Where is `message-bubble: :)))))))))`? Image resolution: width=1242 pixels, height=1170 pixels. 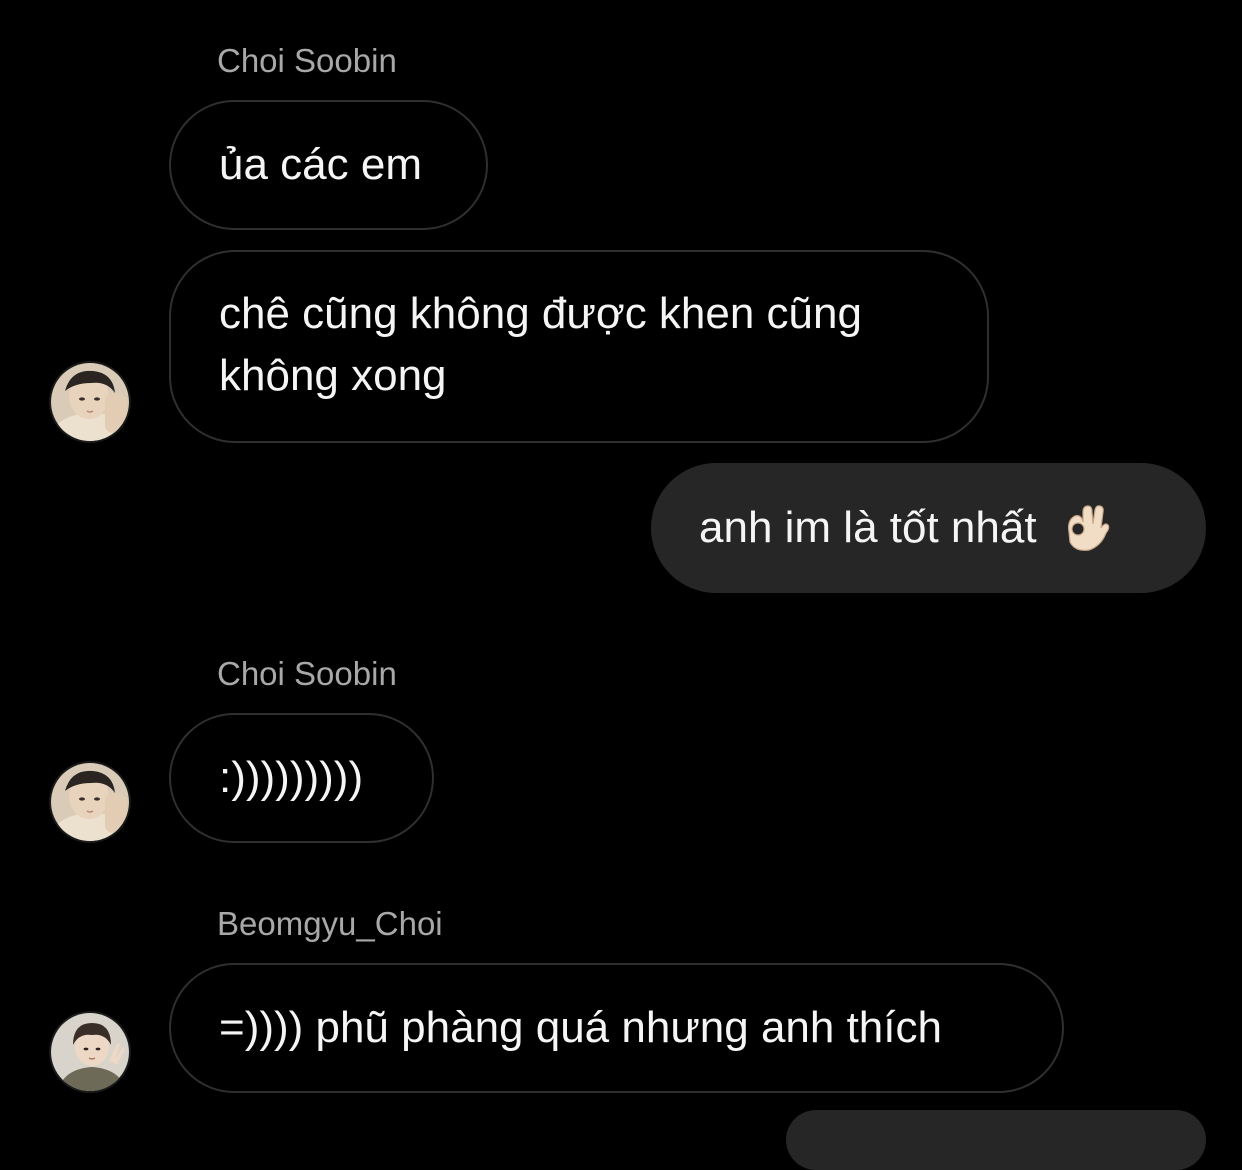 message-bubble: :))))))))) is located at coordinates (301, 778).